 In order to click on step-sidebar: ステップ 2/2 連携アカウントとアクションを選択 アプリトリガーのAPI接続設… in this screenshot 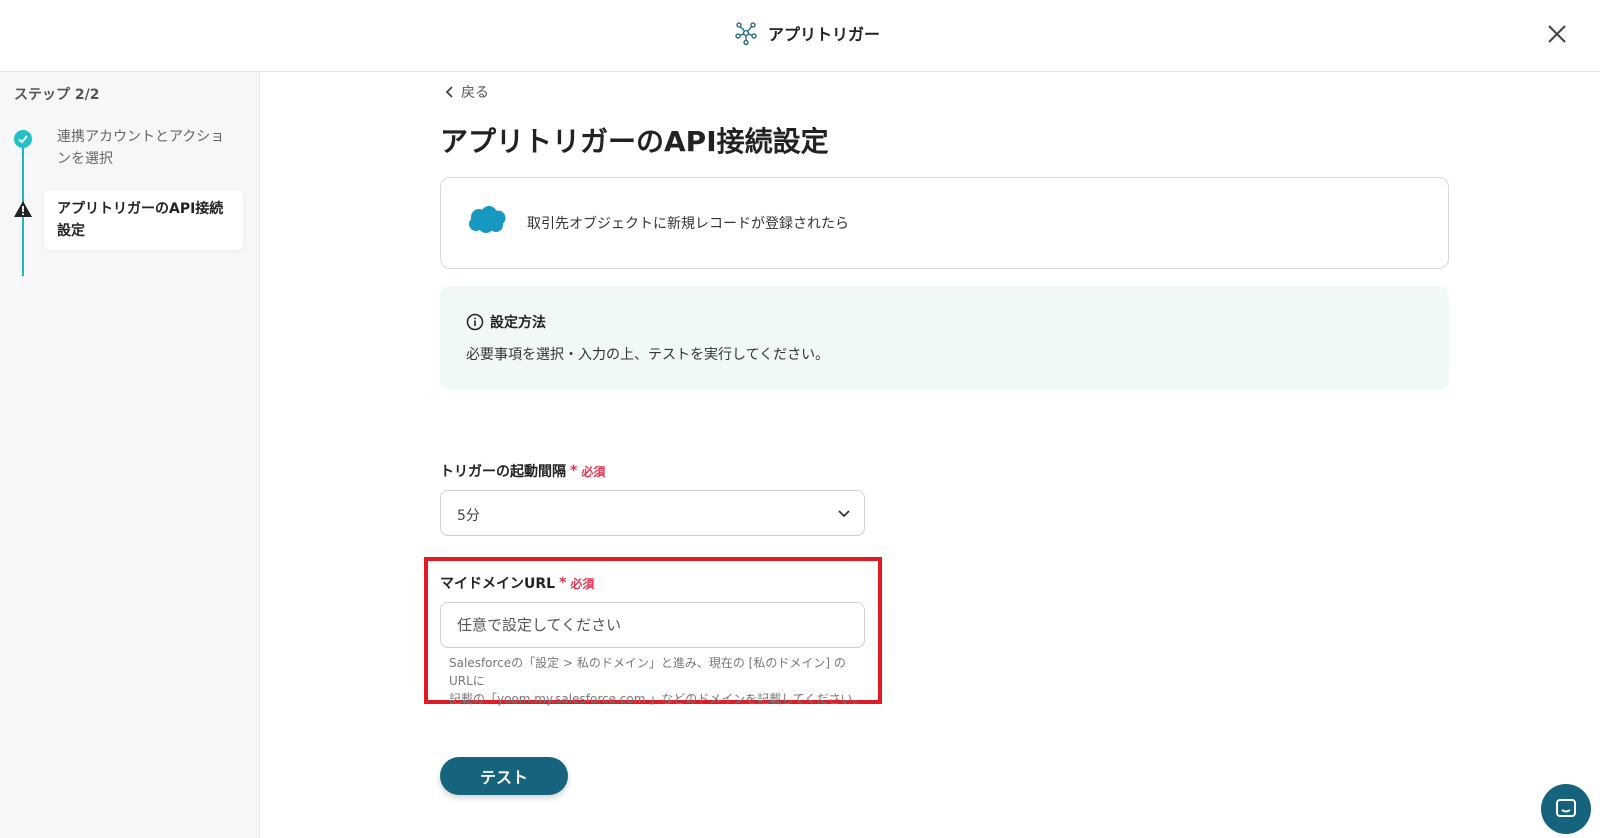, I will do `click(130, 455)`.